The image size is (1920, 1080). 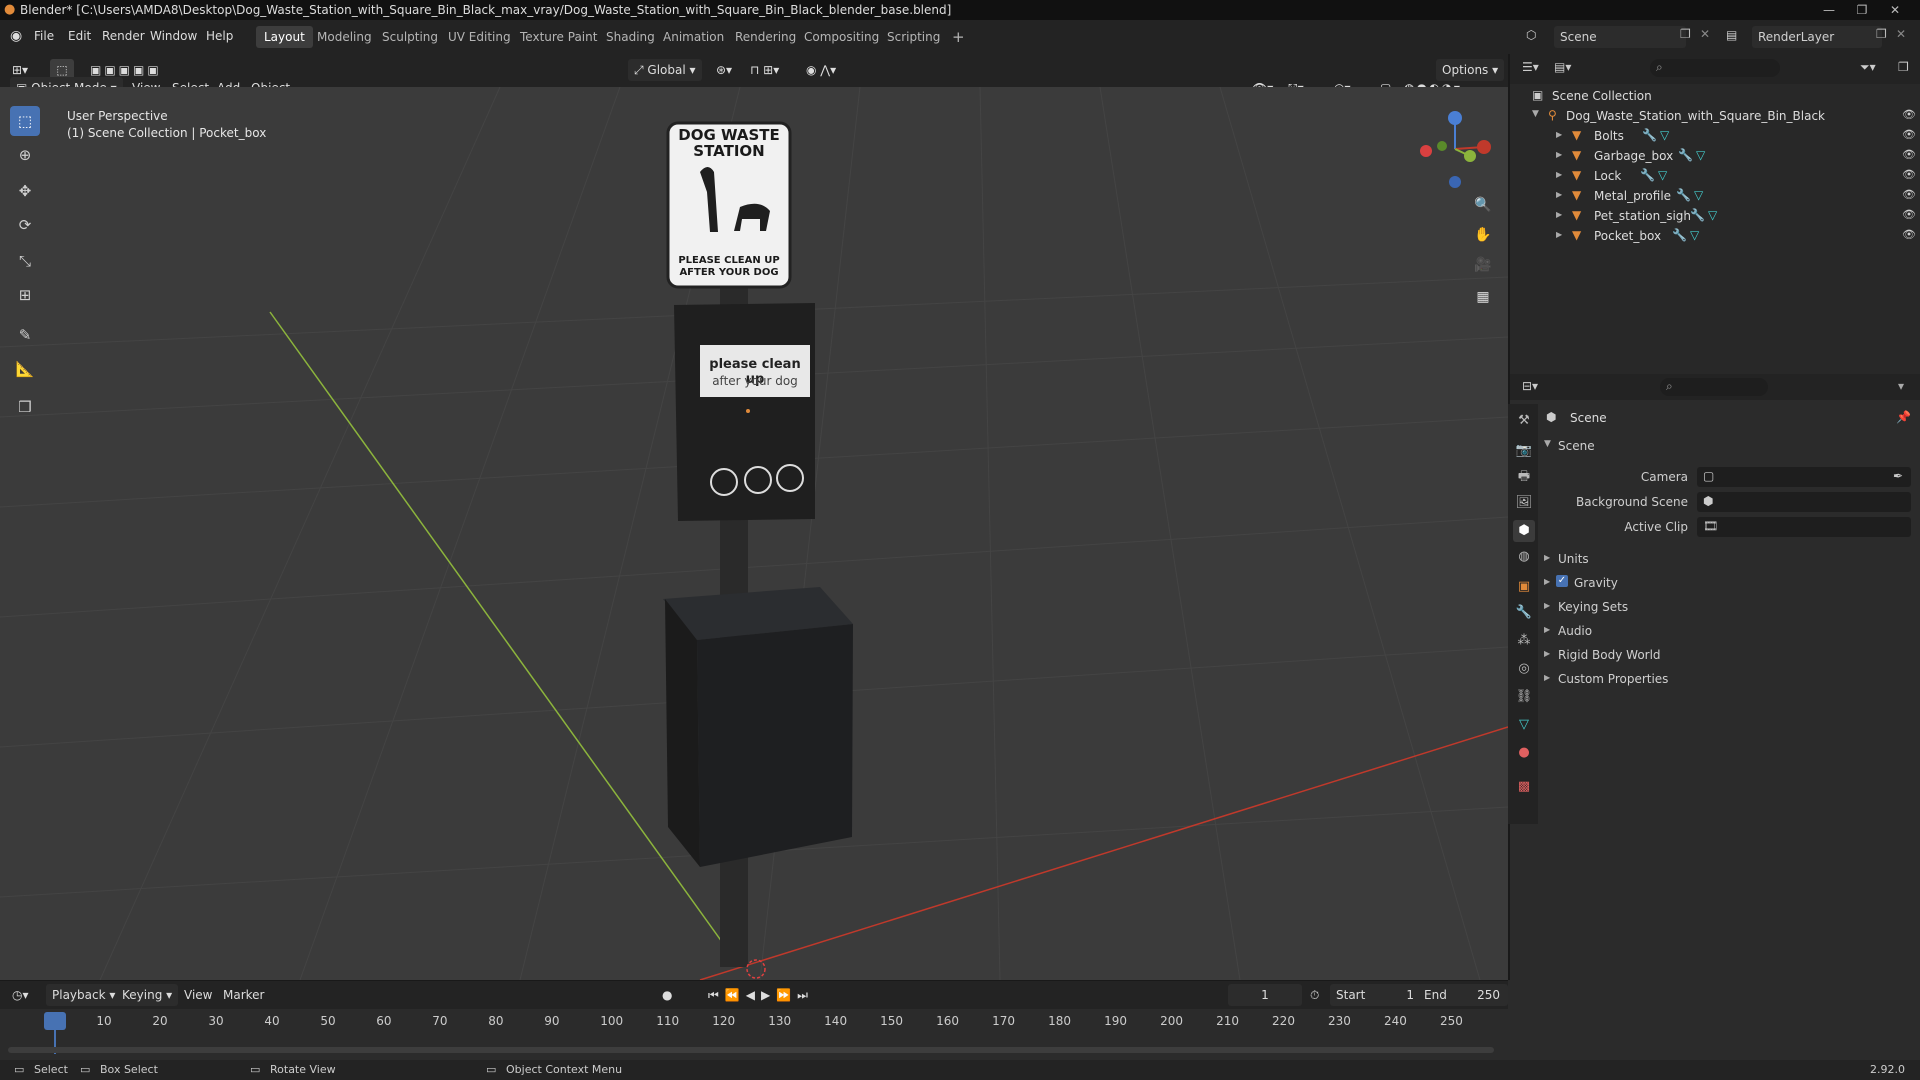 What do you see at coordinates (1530, 386) in the screenshot?
I see `properties-editor-icon: ⊟▾` at bounding box center [1530, 386].